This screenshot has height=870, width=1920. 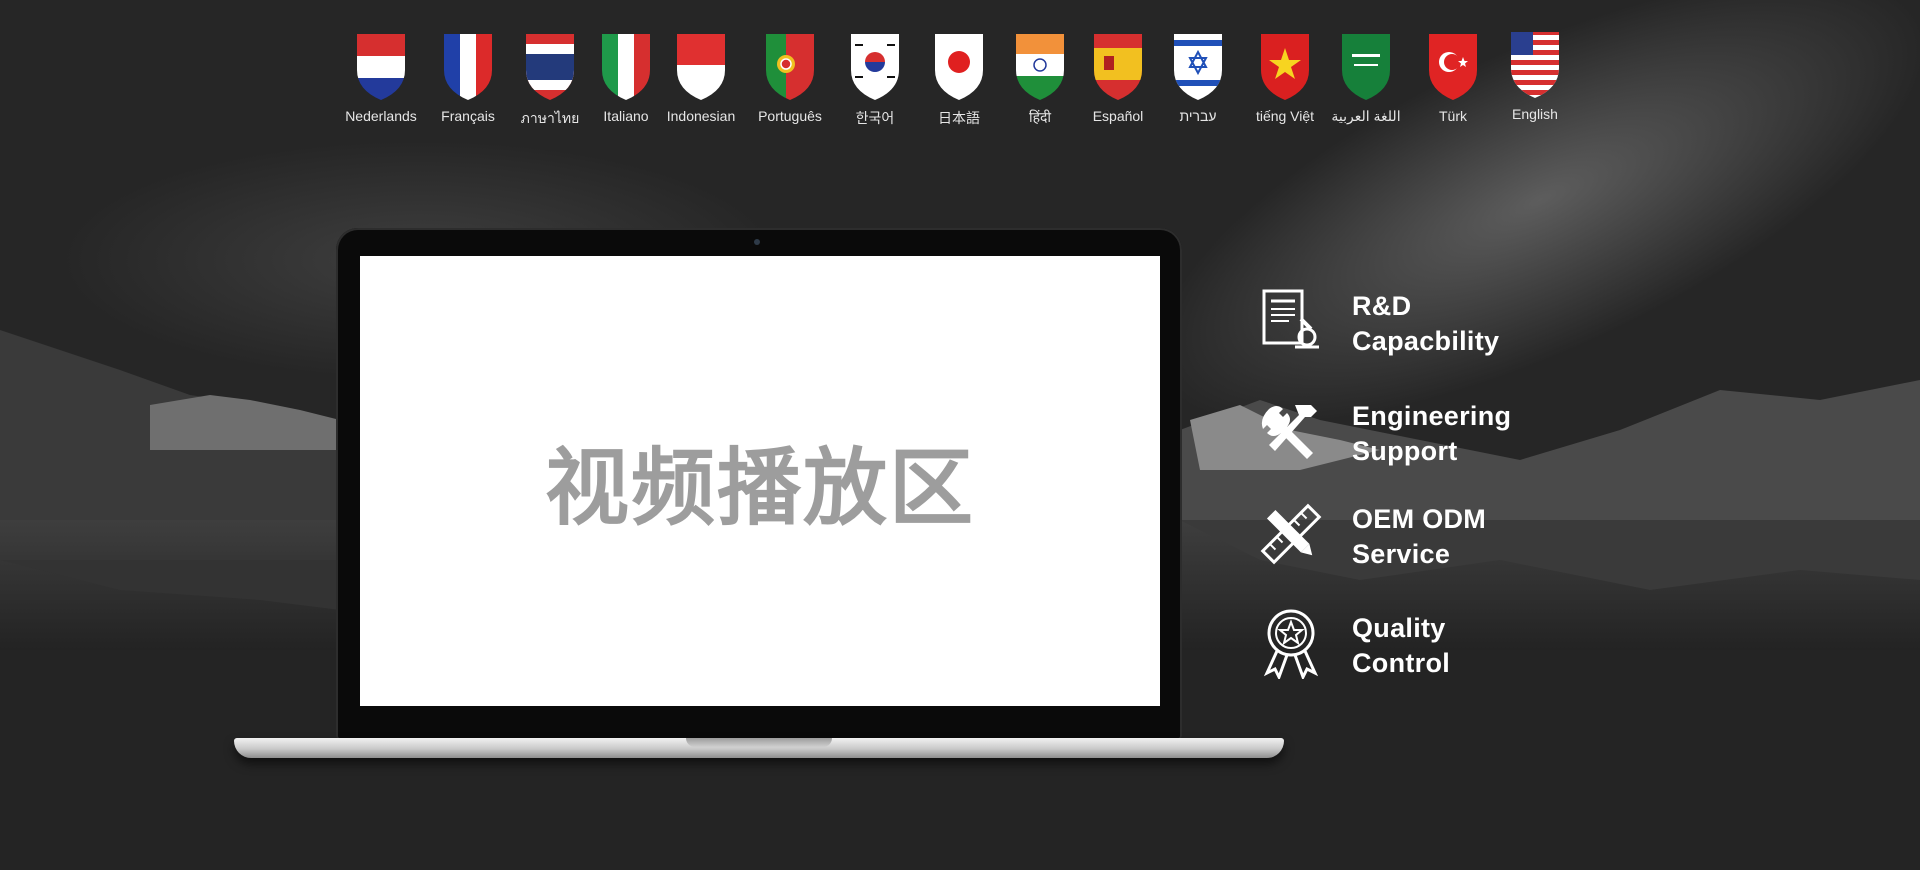 What do you see at coordinates (1382, 306) in the screenshot?
I see `feature-line1: R&D` at bounding box center [1382, 306].